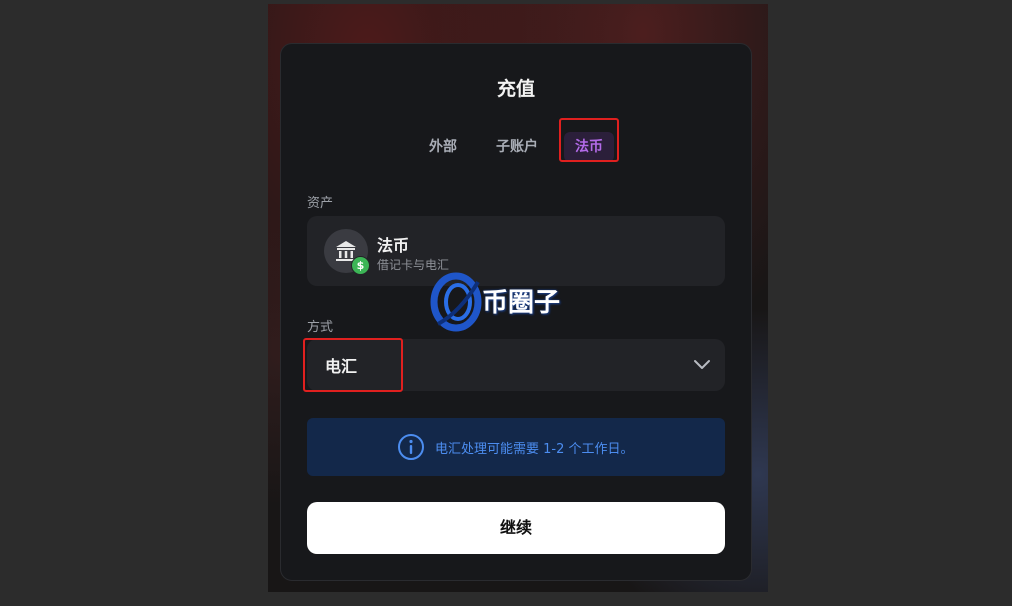  I want to click on watermark-logo: 币圈子, so click(510, 303).